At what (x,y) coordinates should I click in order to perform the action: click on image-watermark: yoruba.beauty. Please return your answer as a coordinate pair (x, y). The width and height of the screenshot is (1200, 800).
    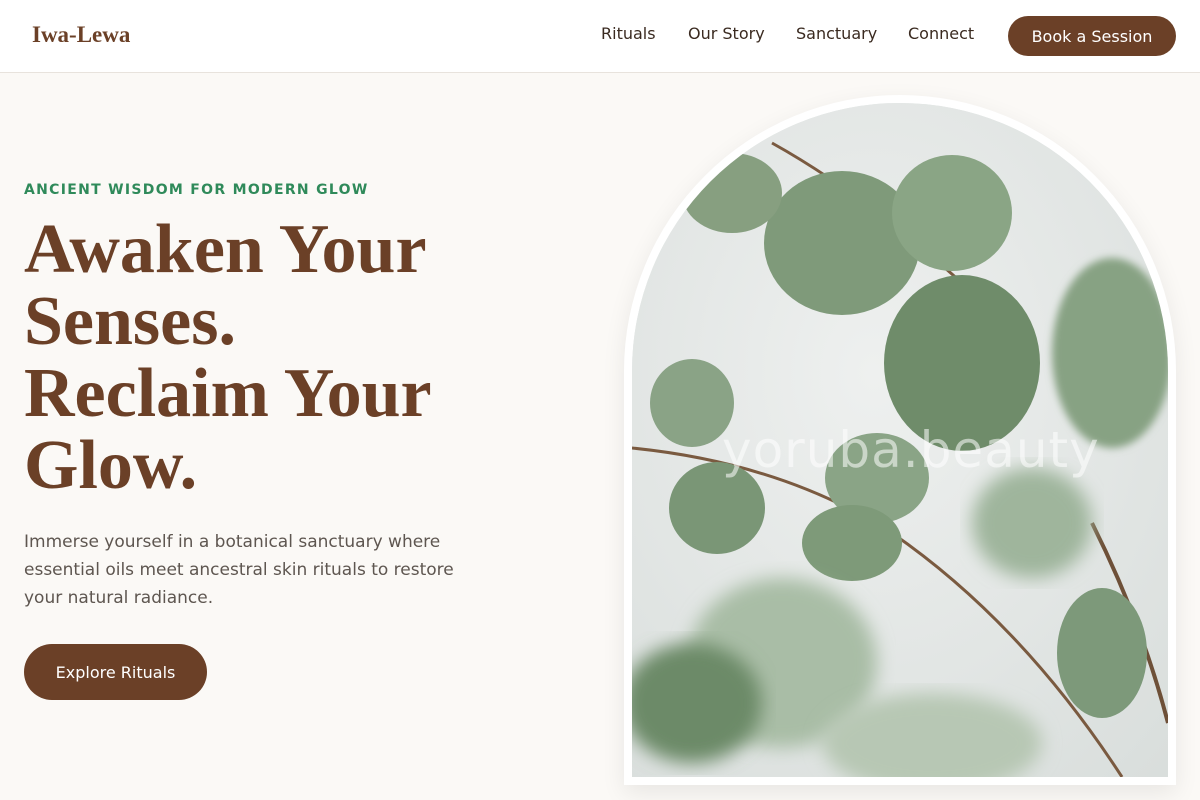
    Looking at the image, I should click on (911, 450).